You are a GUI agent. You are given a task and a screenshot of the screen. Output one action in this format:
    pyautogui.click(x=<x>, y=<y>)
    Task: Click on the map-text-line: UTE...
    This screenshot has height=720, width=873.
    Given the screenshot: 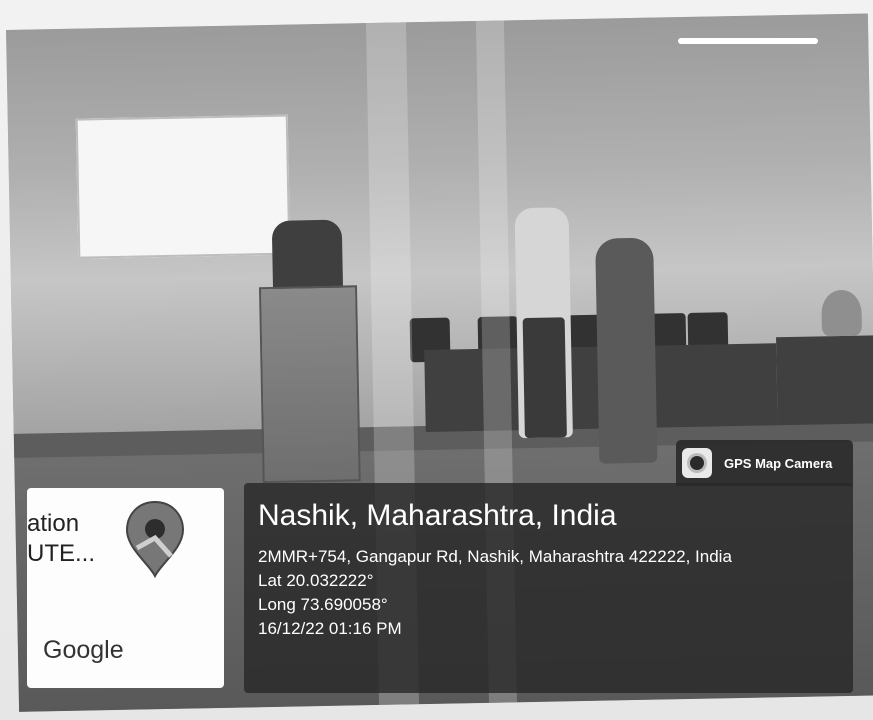 What is the action you would take?
    pyautogui.click(x=61, y=553)
    